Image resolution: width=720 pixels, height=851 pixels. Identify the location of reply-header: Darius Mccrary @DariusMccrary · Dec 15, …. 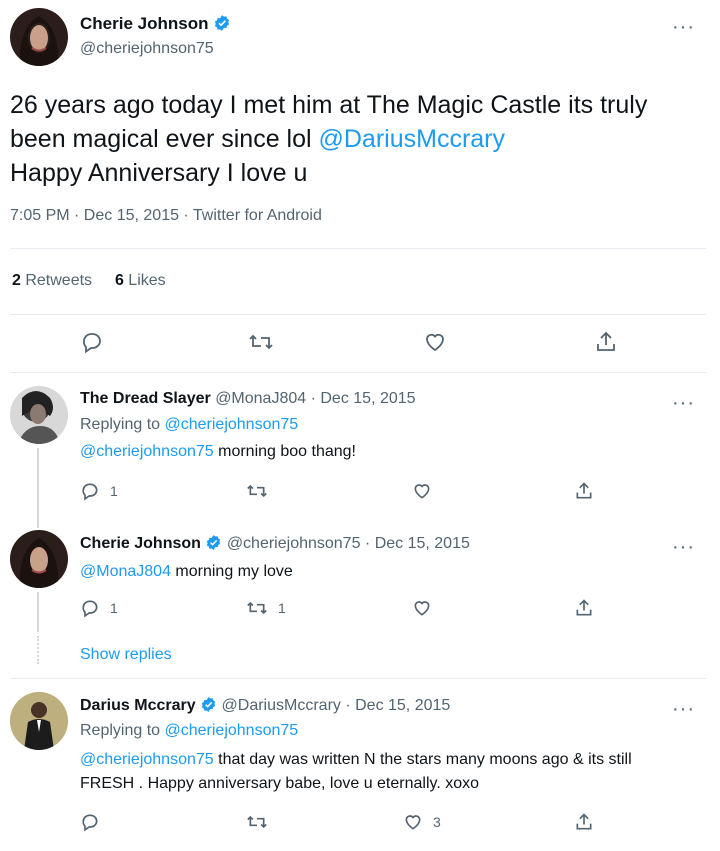
(265, 705).